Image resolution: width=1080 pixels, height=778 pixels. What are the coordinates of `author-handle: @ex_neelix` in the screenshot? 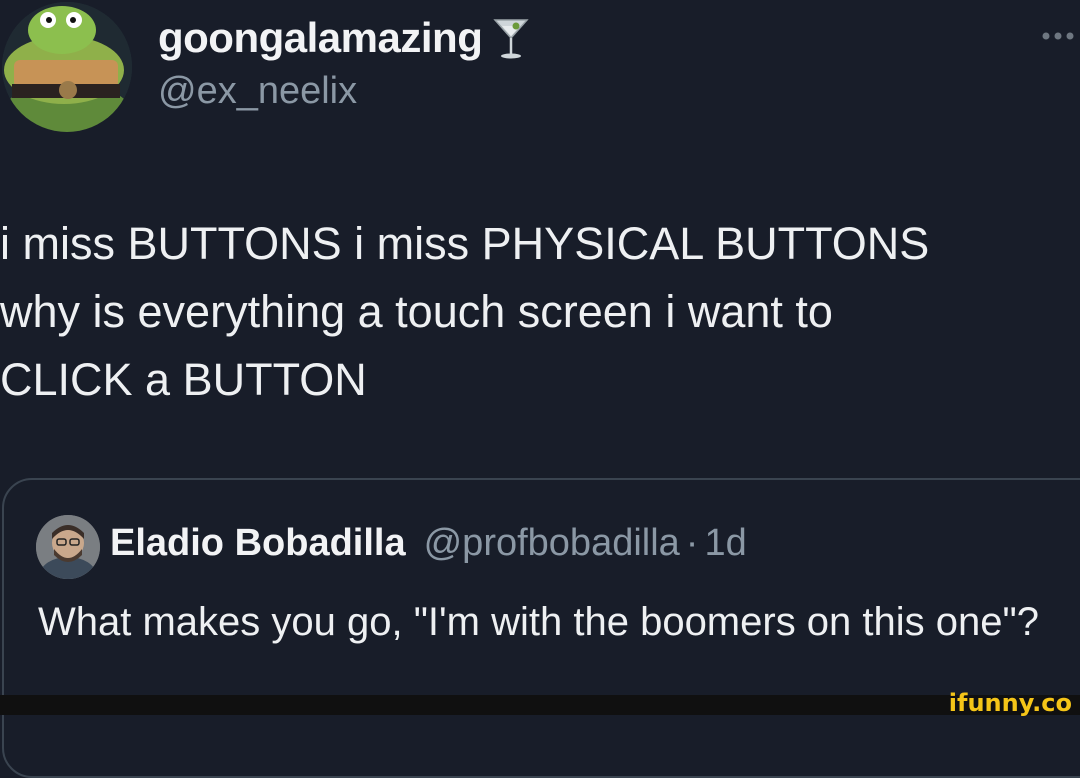 It's located at (257, 91).